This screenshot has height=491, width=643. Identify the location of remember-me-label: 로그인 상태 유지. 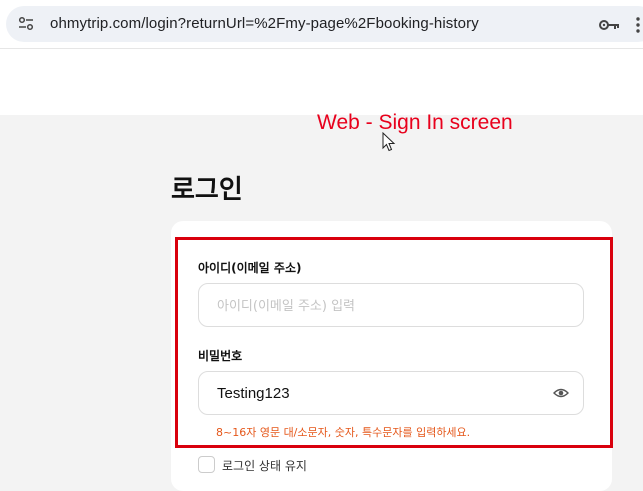
(264, 465).